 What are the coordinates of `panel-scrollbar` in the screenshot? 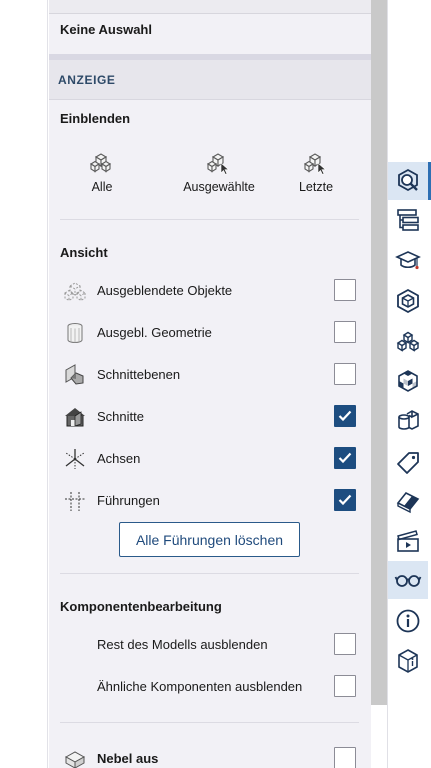 It's located at (379, 352).